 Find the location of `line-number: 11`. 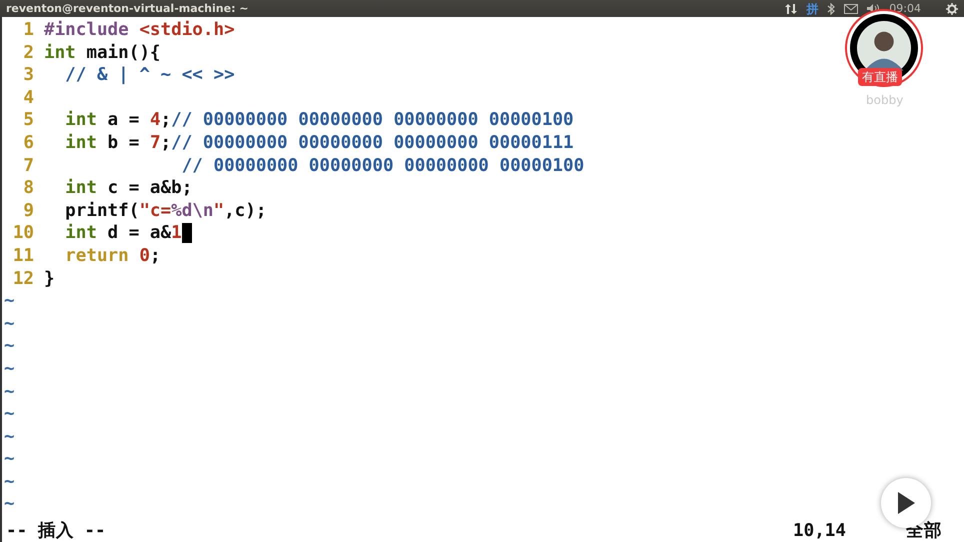

line-number: 11 is located at coordinates (23, 256).